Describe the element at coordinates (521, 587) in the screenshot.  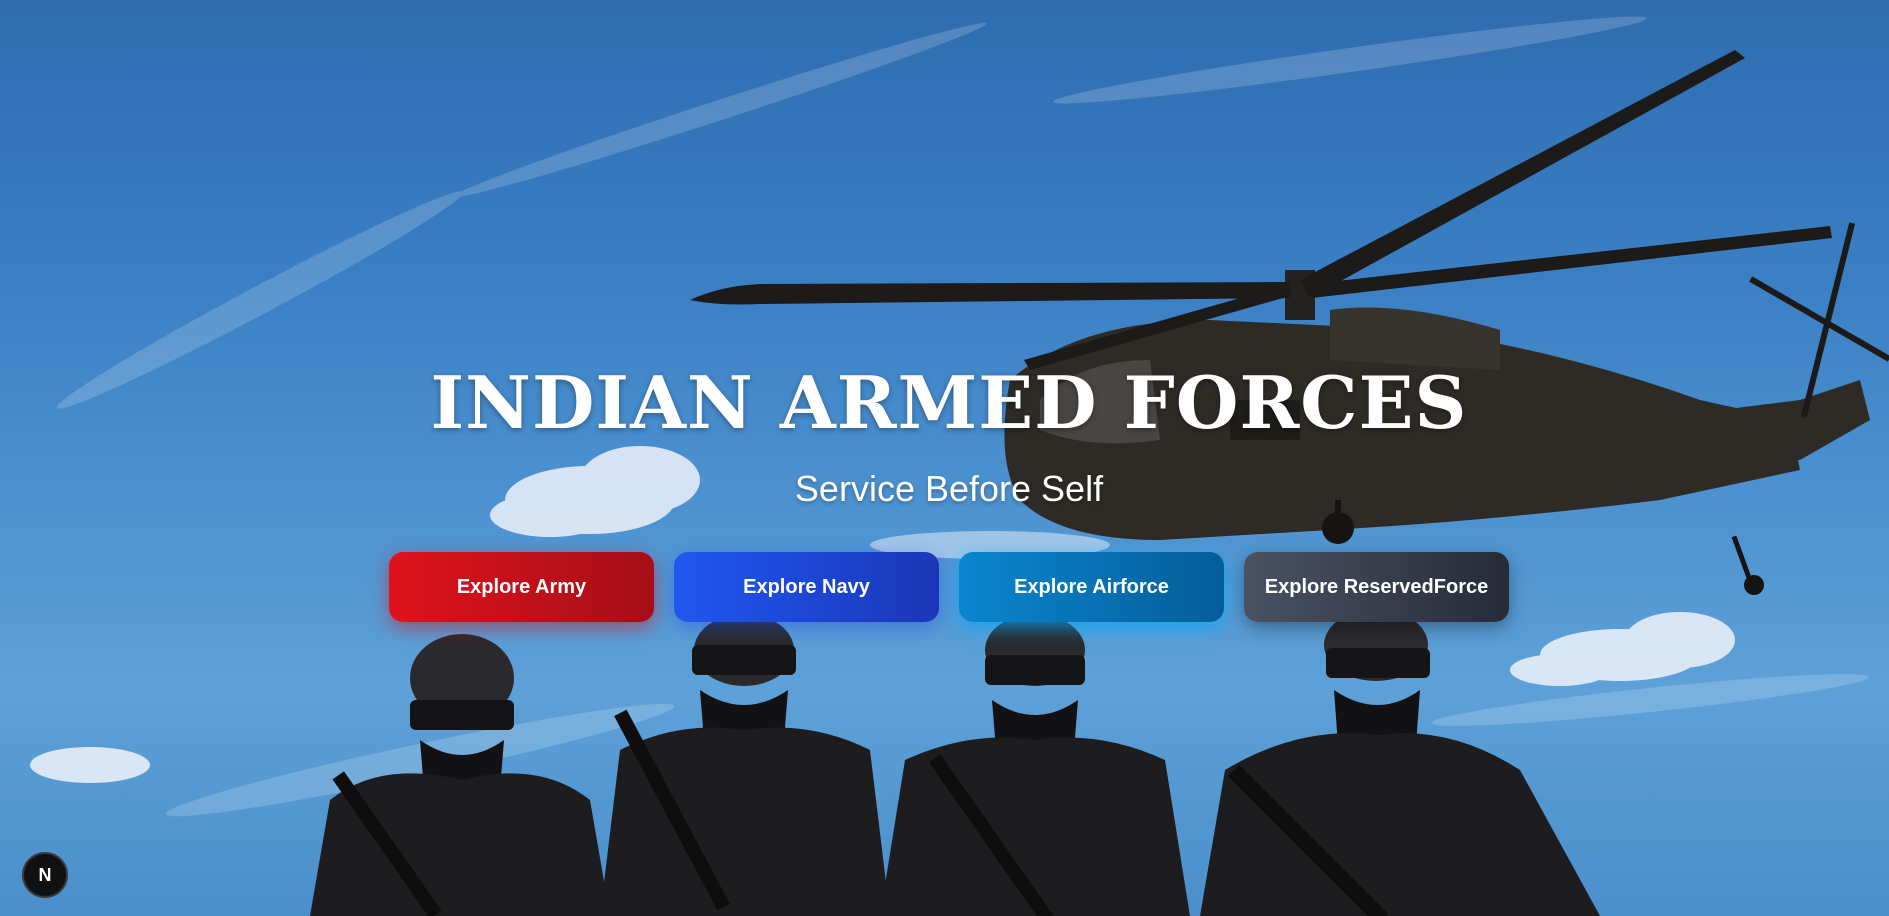
I see `explore-army-button: Explore Army` at that location.